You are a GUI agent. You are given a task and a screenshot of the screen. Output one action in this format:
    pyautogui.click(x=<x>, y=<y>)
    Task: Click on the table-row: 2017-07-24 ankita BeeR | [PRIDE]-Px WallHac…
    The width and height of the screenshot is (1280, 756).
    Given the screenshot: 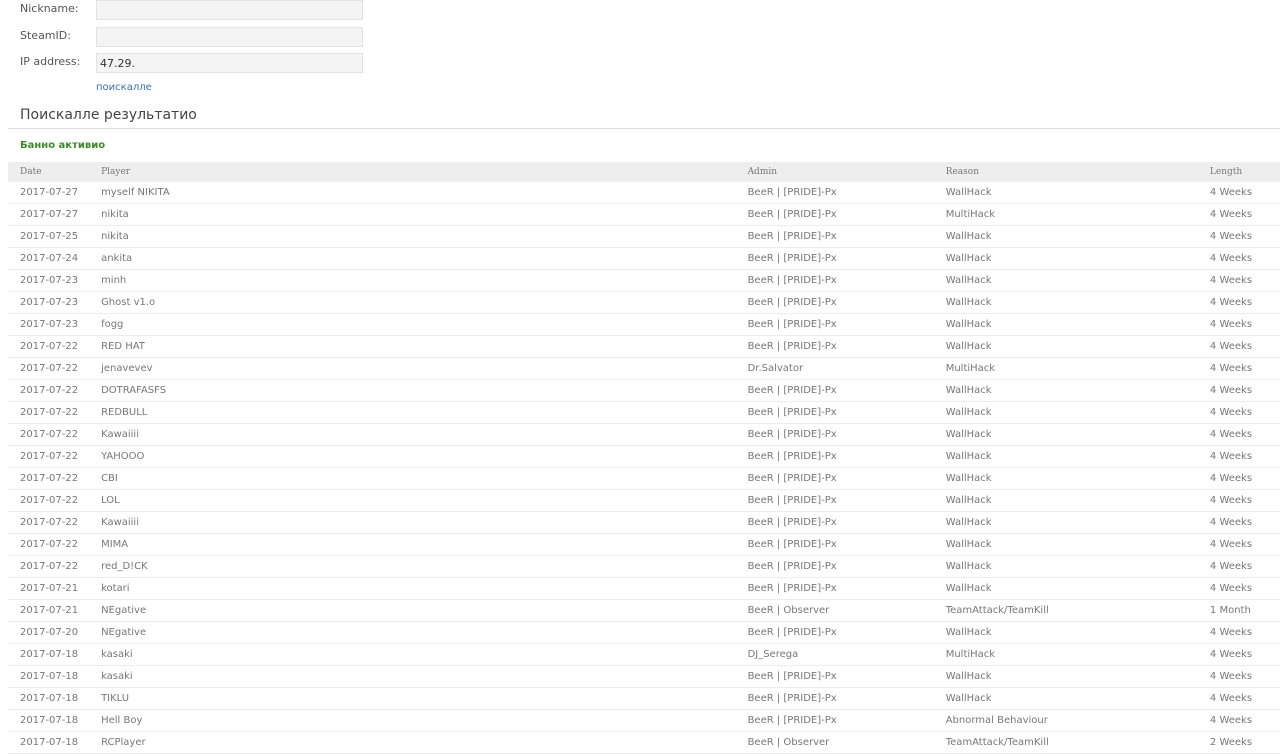 What is the action you would take?
    pyautogui.click(x=644, y=258)
    